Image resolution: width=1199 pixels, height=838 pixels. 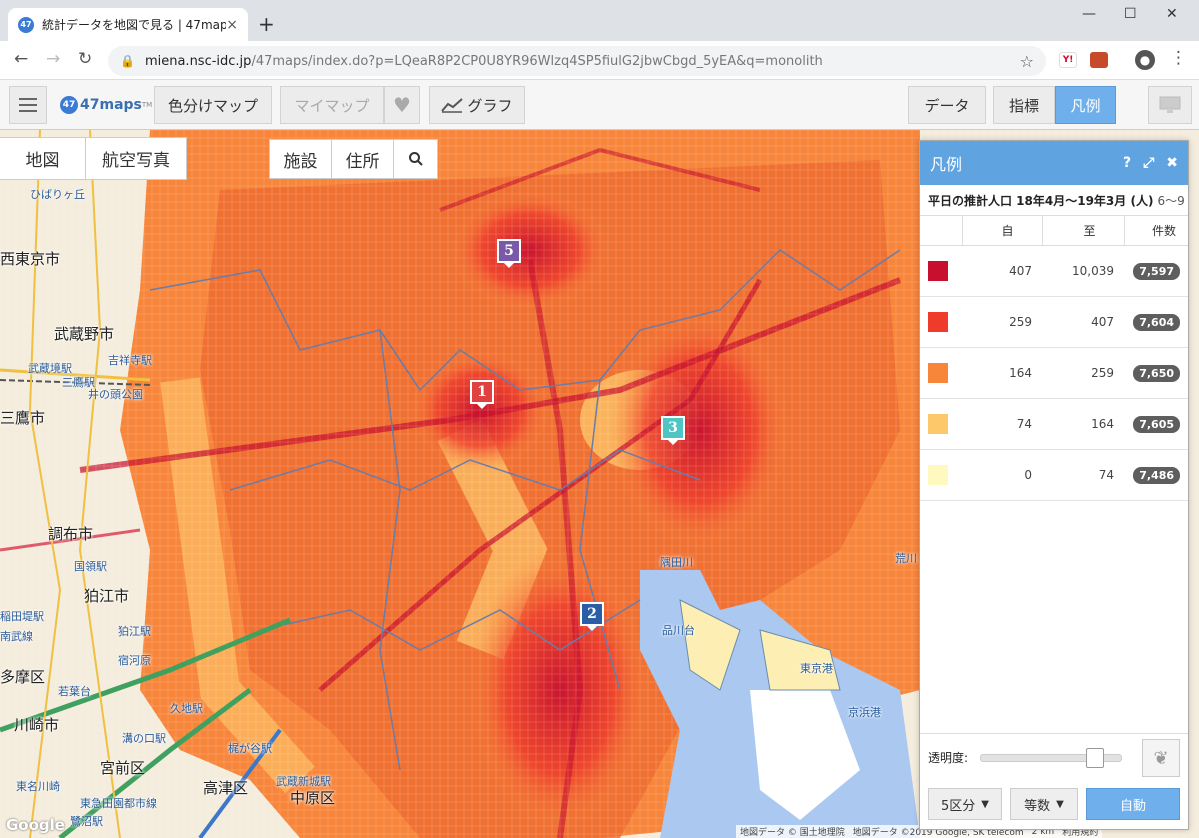 What do you see at coordinates (1027, 61) in the screenshot?
I see `bookmark-star-icon: ☆` at bounding box center [1027, 61].